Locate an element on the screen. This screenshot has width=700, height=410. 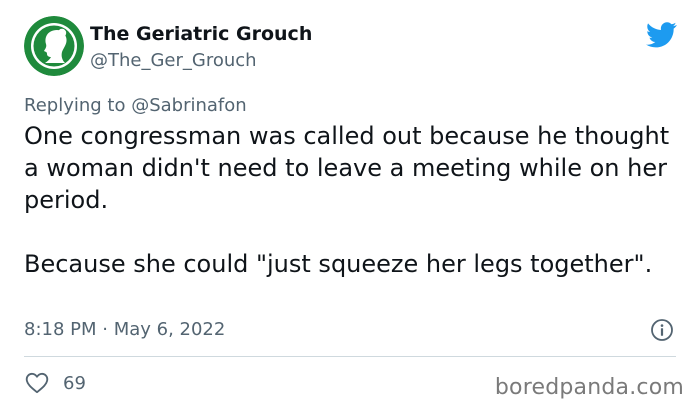
divider is located at coordinates (350, 356).